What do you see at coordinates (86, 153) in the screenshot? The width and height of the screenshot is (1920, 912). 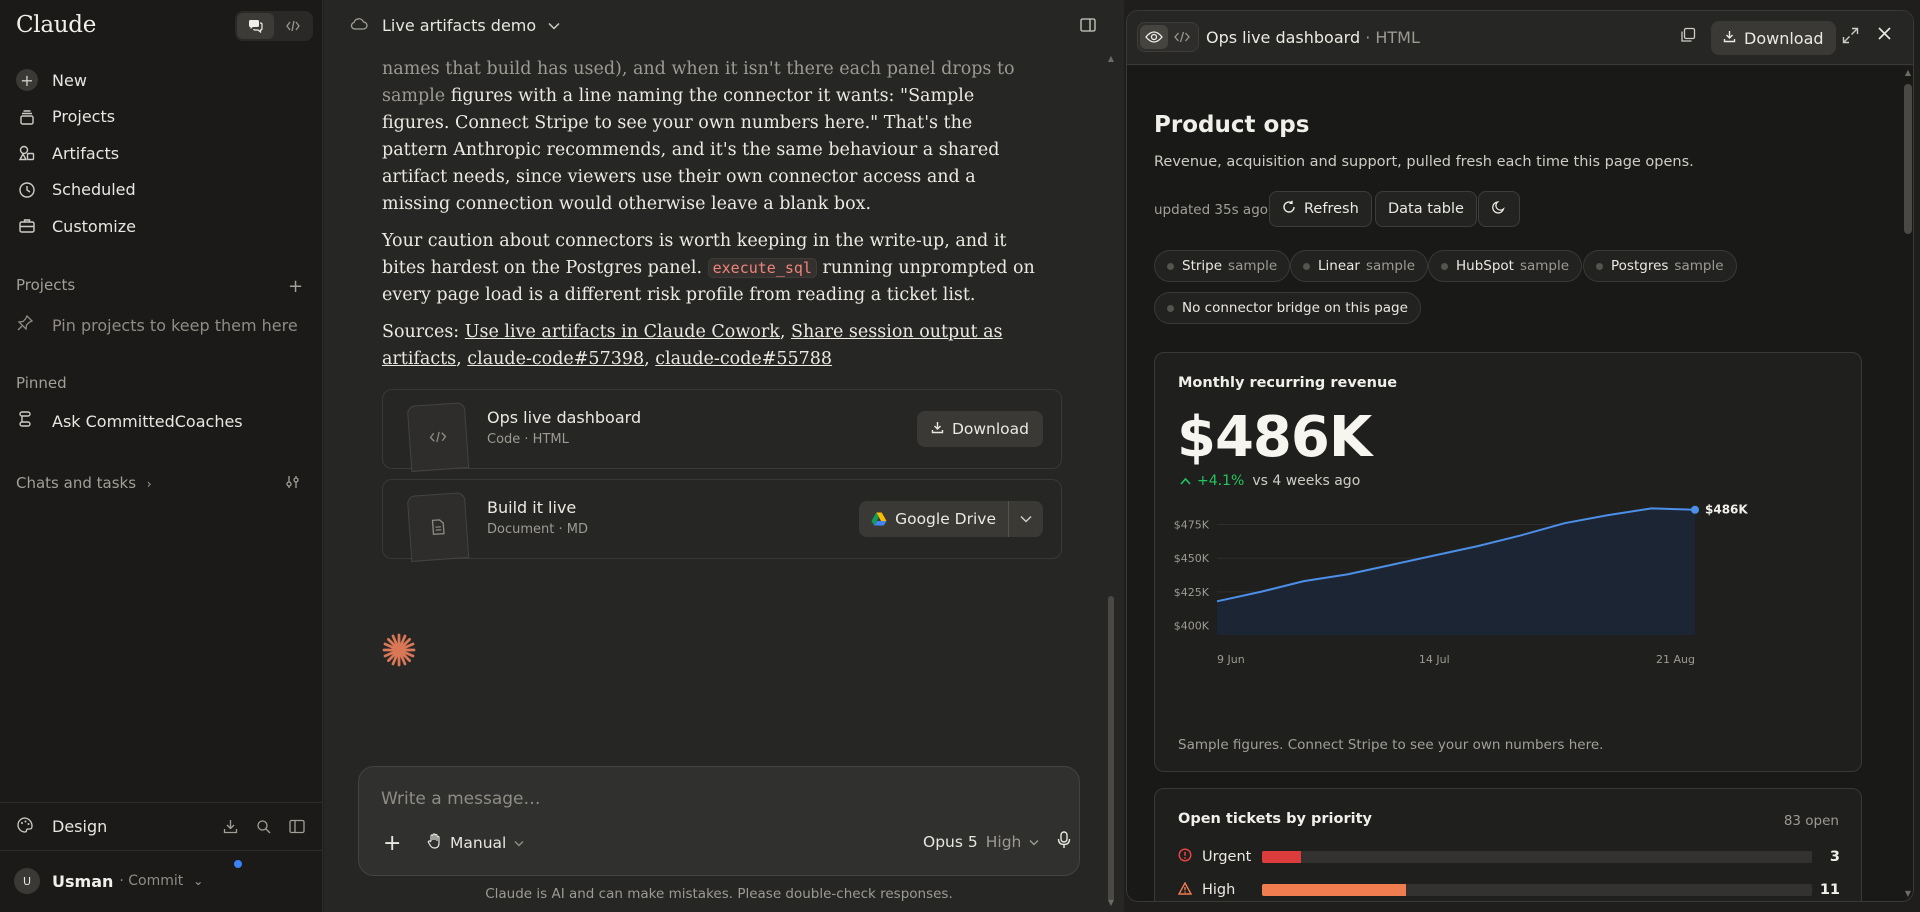 I see `sidebar-item-label: Artifacts` at bounding box center [86, 153].